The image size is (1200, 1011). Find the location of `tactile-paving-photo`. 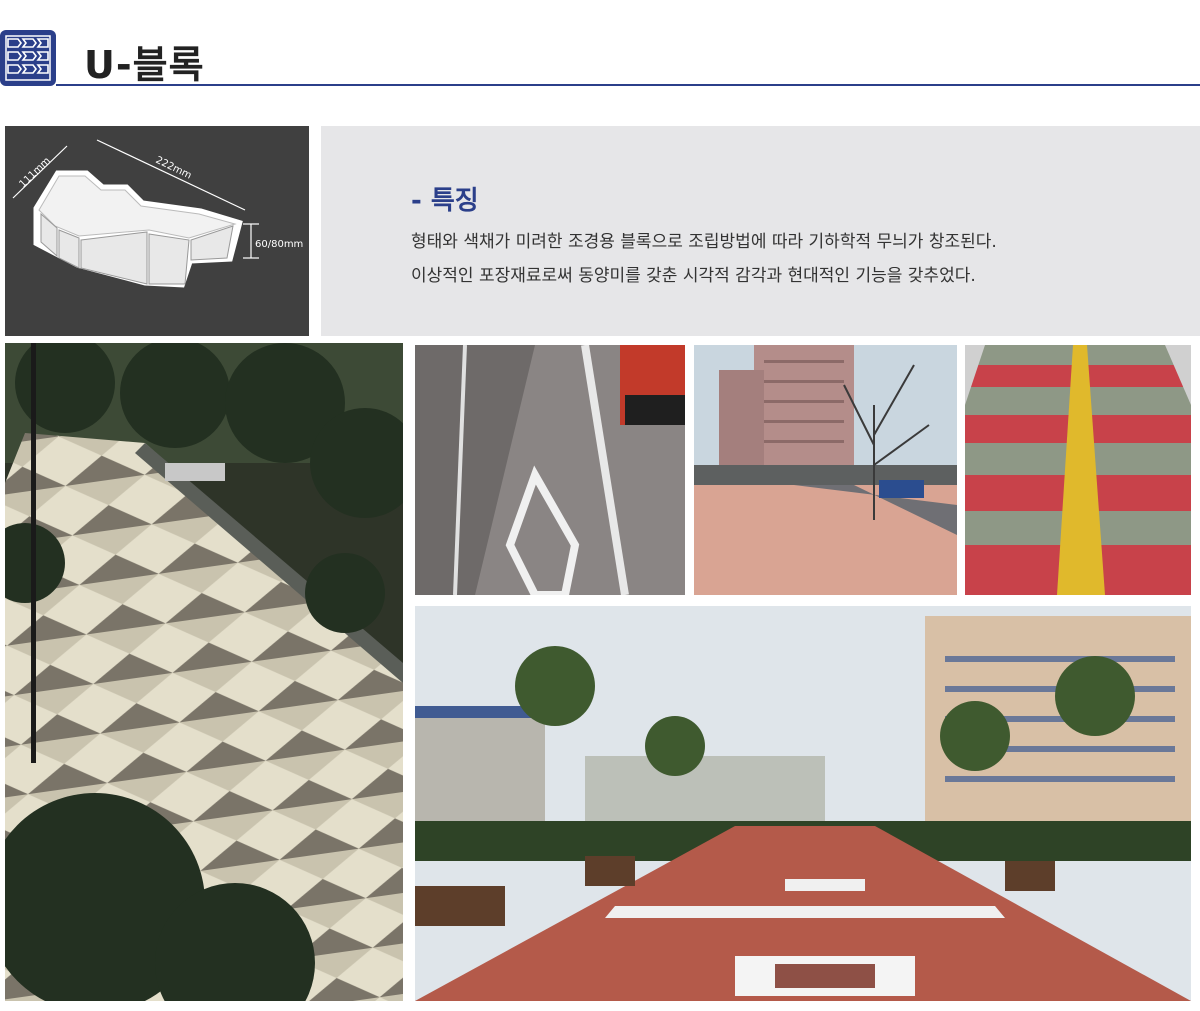

tactile-paving-photo is located at coordinates (1078, 470).